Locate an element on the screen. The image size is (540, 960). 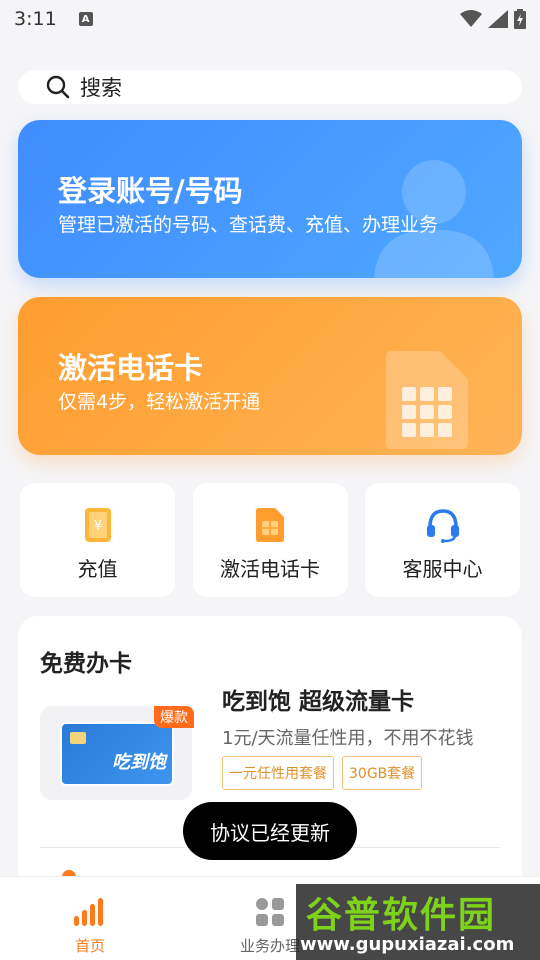
login-banner-title: 登录账号/号码 is located at coordinates (150, 191).